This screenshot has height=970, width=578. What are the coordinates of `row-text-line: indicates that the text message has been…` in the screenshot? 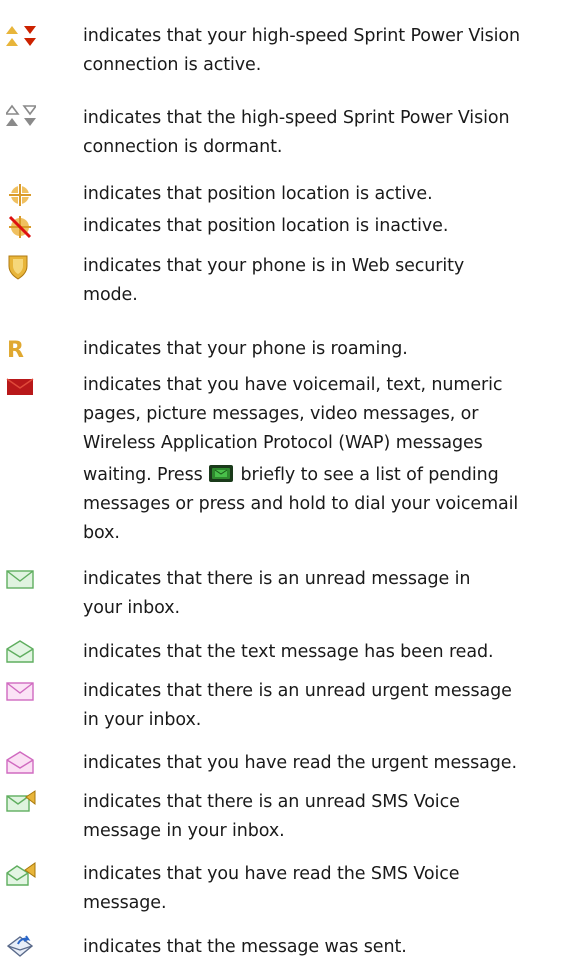 It's located at (288, 652).